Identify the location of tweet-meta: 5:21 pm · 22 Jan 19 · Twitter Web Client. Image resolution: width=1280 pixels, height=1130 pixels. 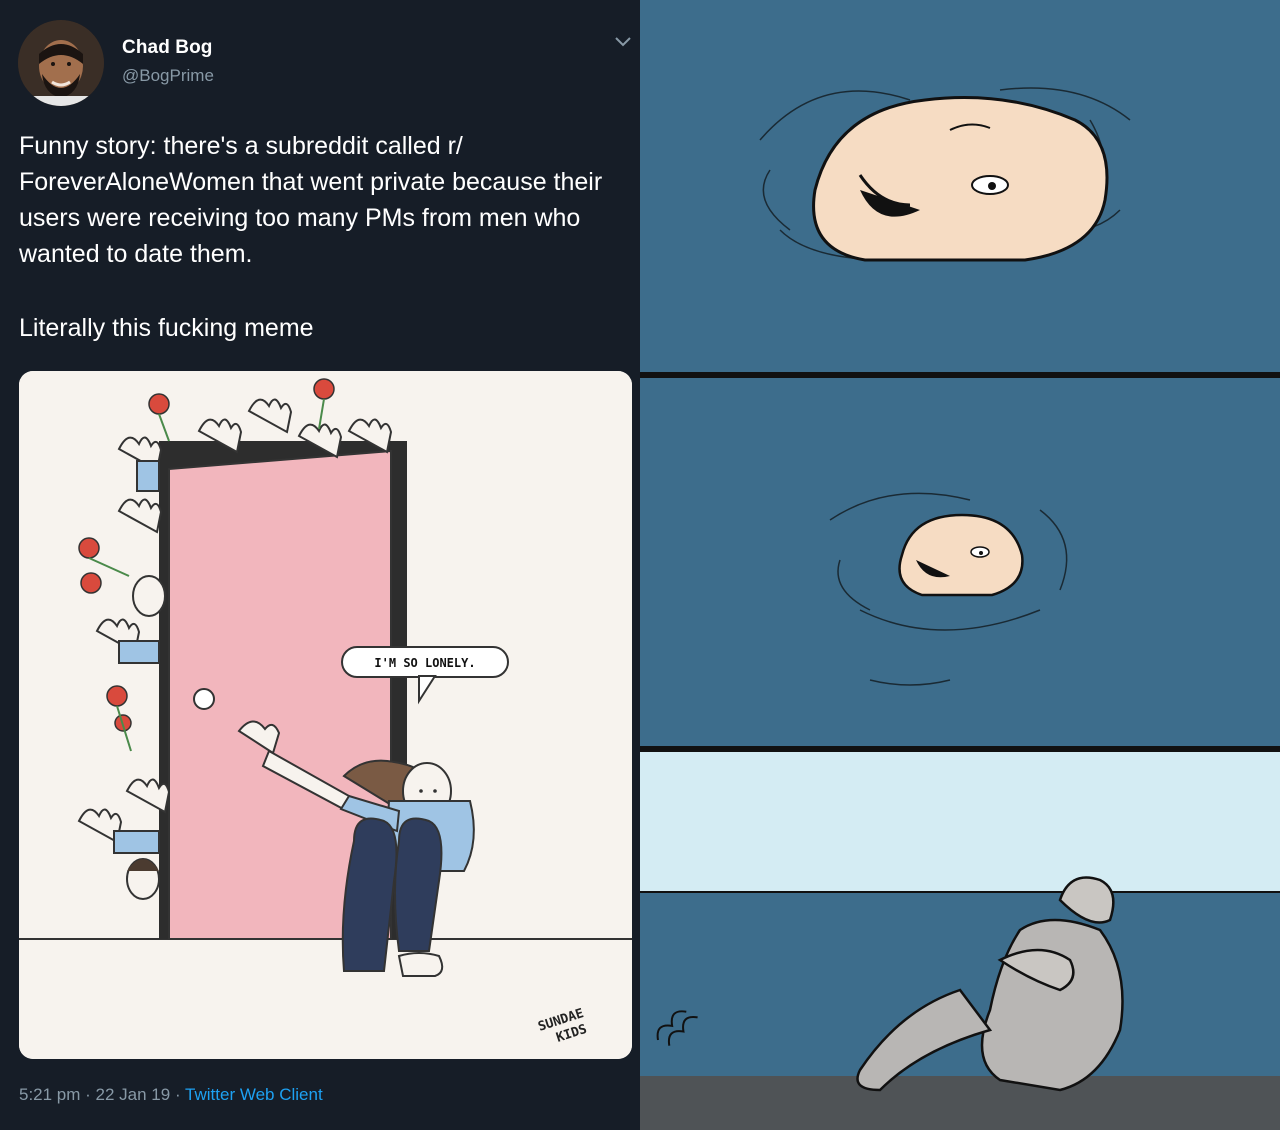
(171, 1095).